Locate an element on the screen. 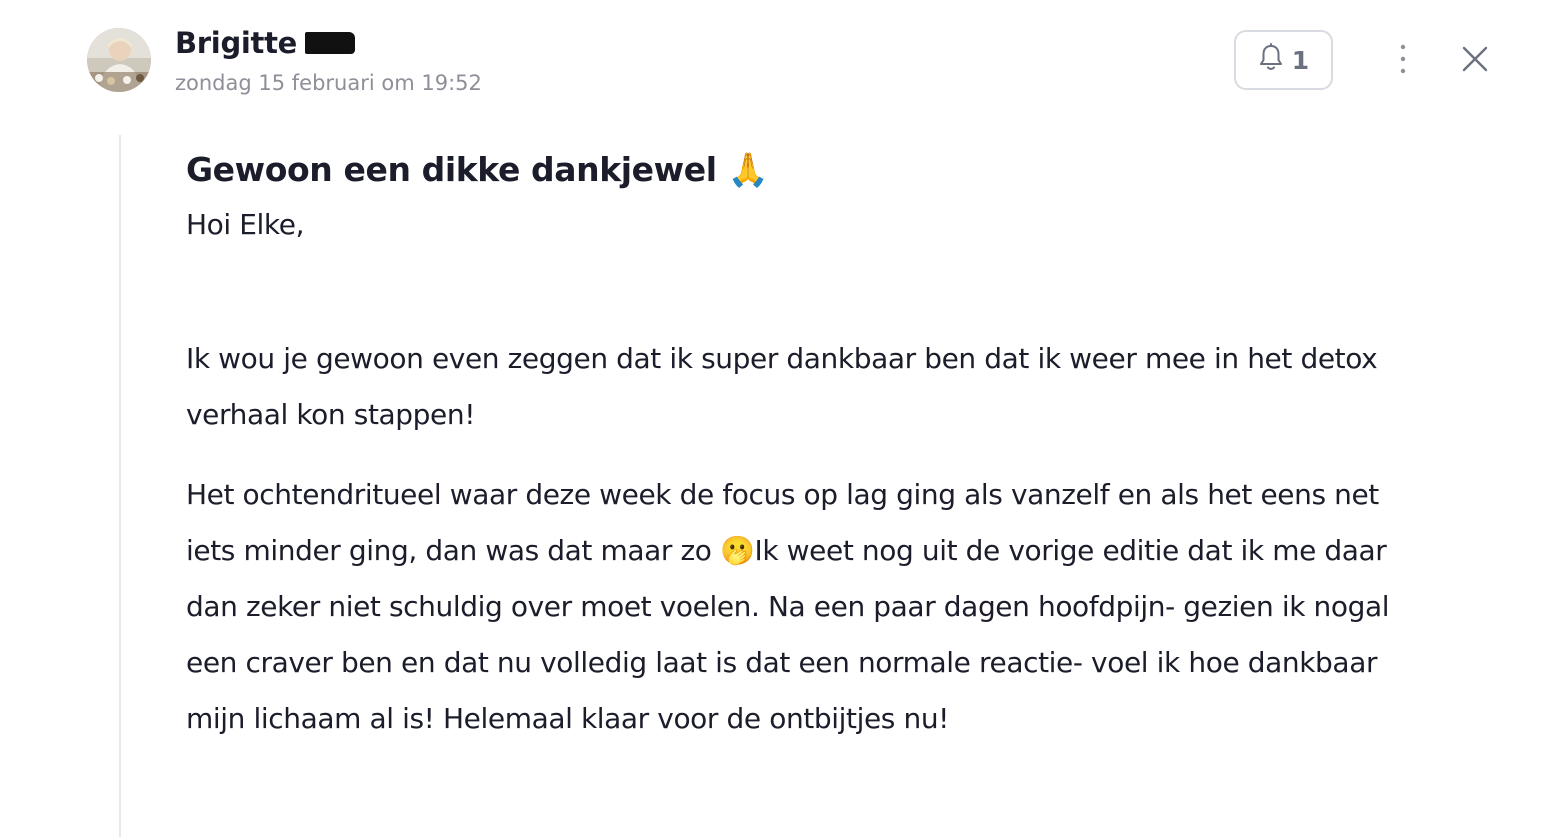  post-timestamp: zondag 15 februari om 19:52 is located at coordinates (328, 83).